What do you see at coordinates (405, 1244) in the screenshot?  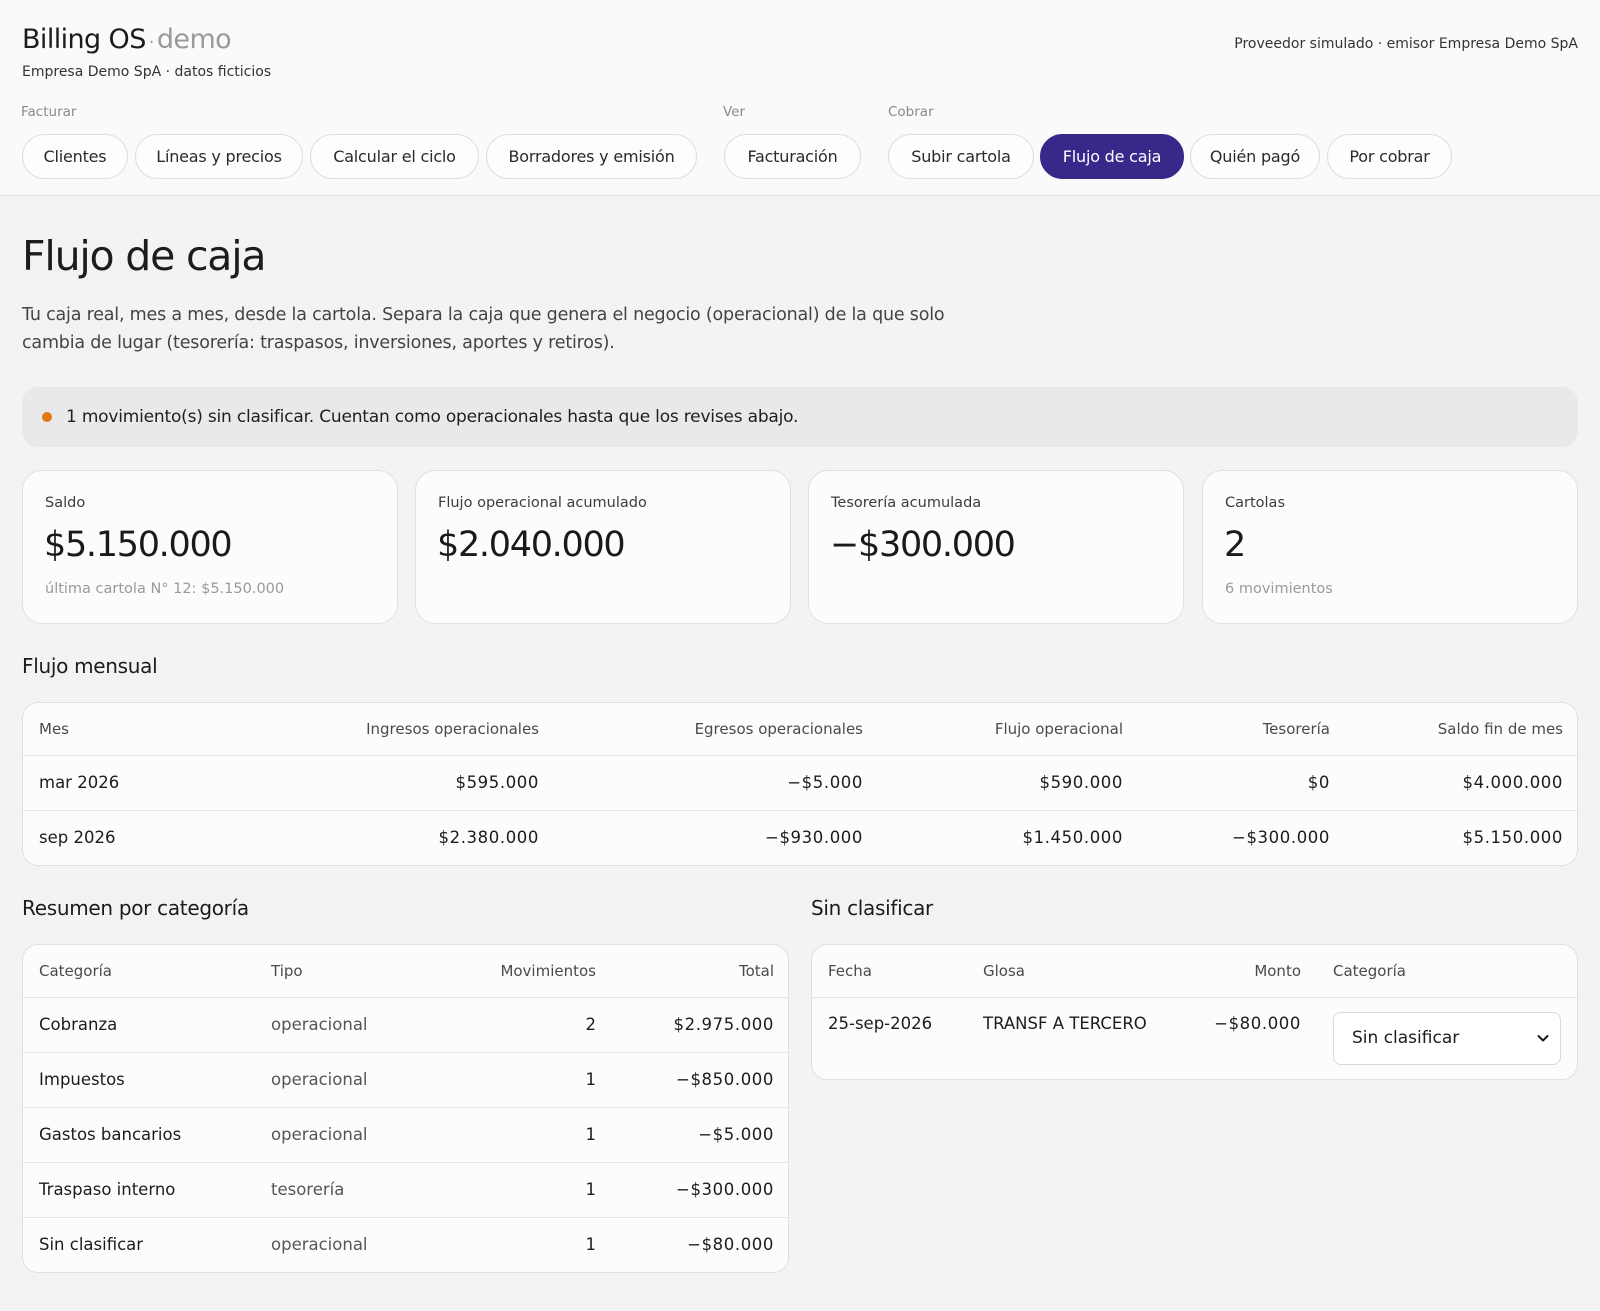 I see `table-row: Sin clasificar operacional 1 −$80.000` at bounding box center [405, 1244].